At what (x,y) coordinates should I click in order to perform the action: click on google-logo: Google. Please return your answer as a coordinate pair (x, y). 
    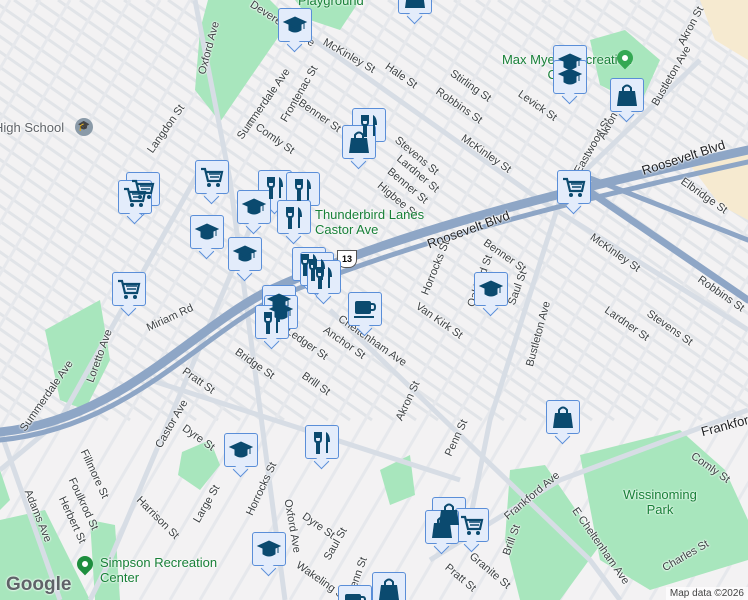
    Looking at the image, I should click on (38, 585).